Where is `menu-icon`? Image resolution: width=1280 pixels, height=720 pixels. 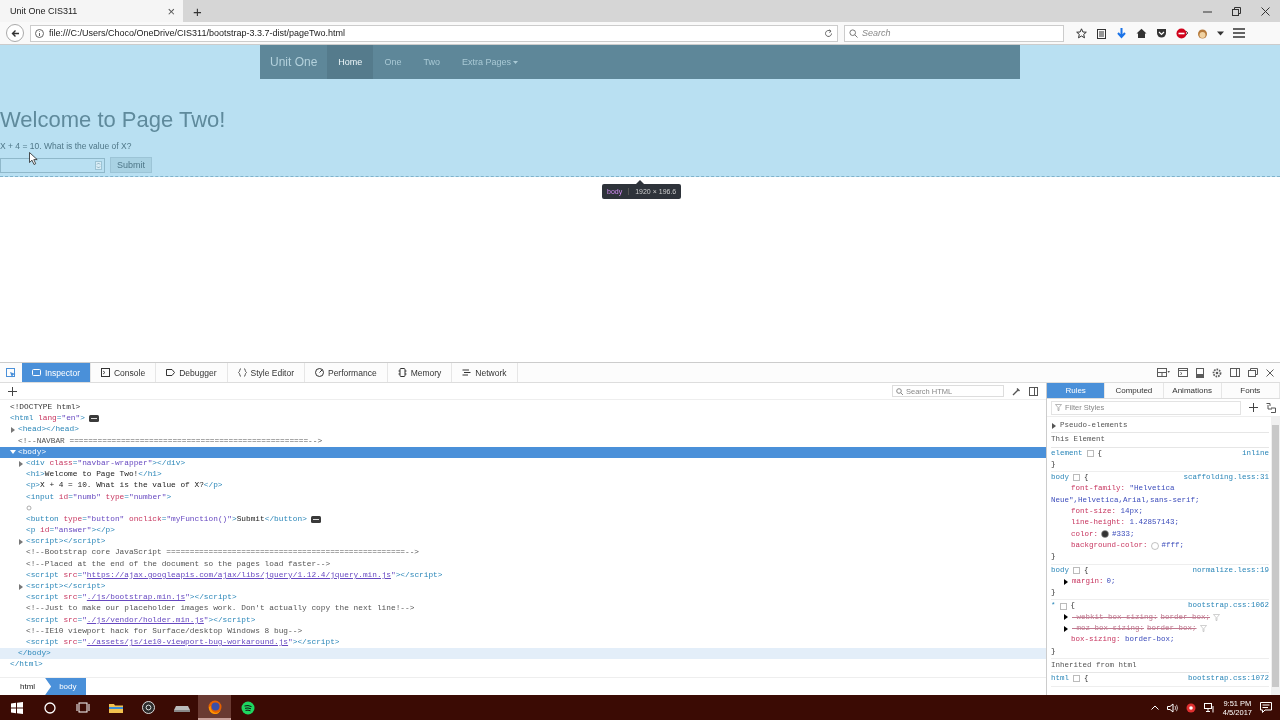
menu-icon is located at coordinates (1239, 33).